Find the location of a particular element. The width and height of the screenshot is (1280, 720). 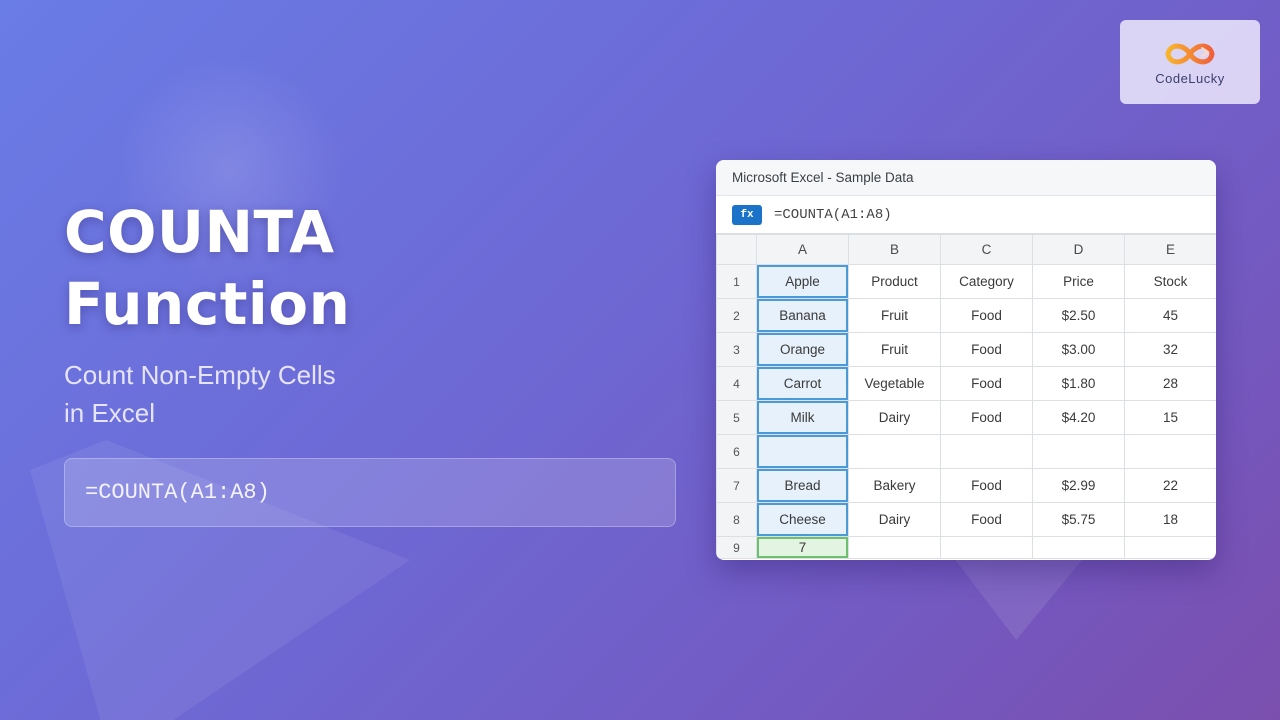

table-row: 5 Milk Dairy Food $4.20 15 is located at coordinates (966, 417).